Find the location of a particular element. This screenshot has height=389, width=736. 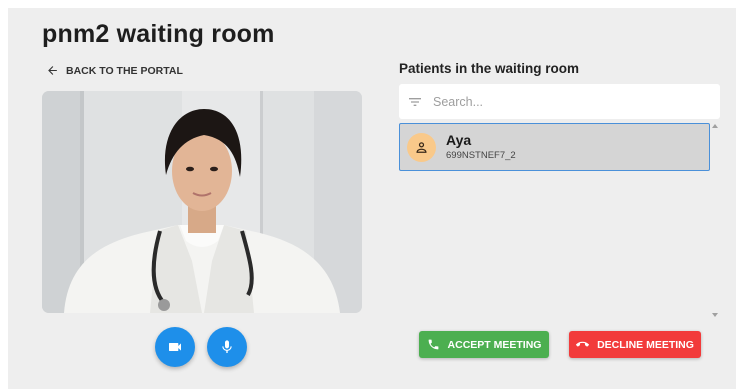

microphone-toggle-button is located at coordinates (227, 347).